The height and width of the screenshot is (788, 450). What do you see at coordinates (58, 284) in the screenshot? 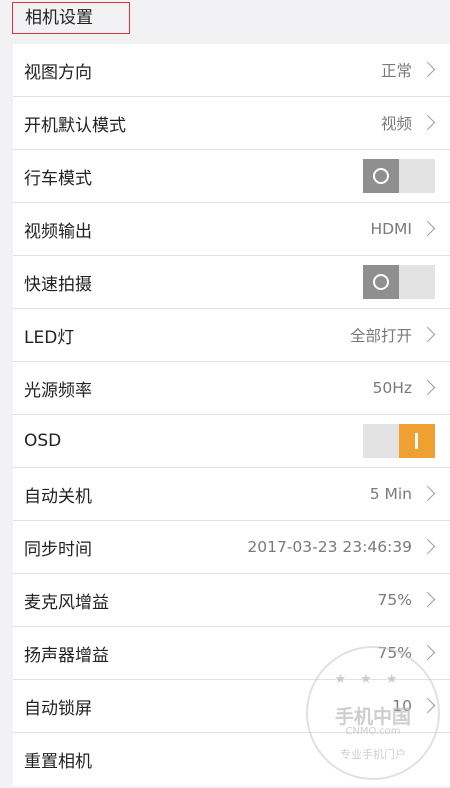
I see `setting-label: 快速拍摄` at bounding box center [58, 284].